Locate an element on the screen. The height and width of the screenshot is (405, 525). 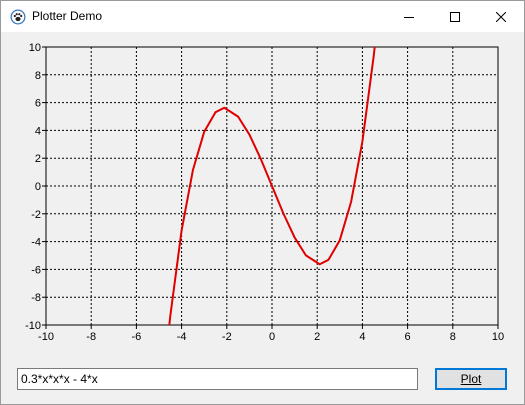
close-icon is located at coordinates (501, 16).